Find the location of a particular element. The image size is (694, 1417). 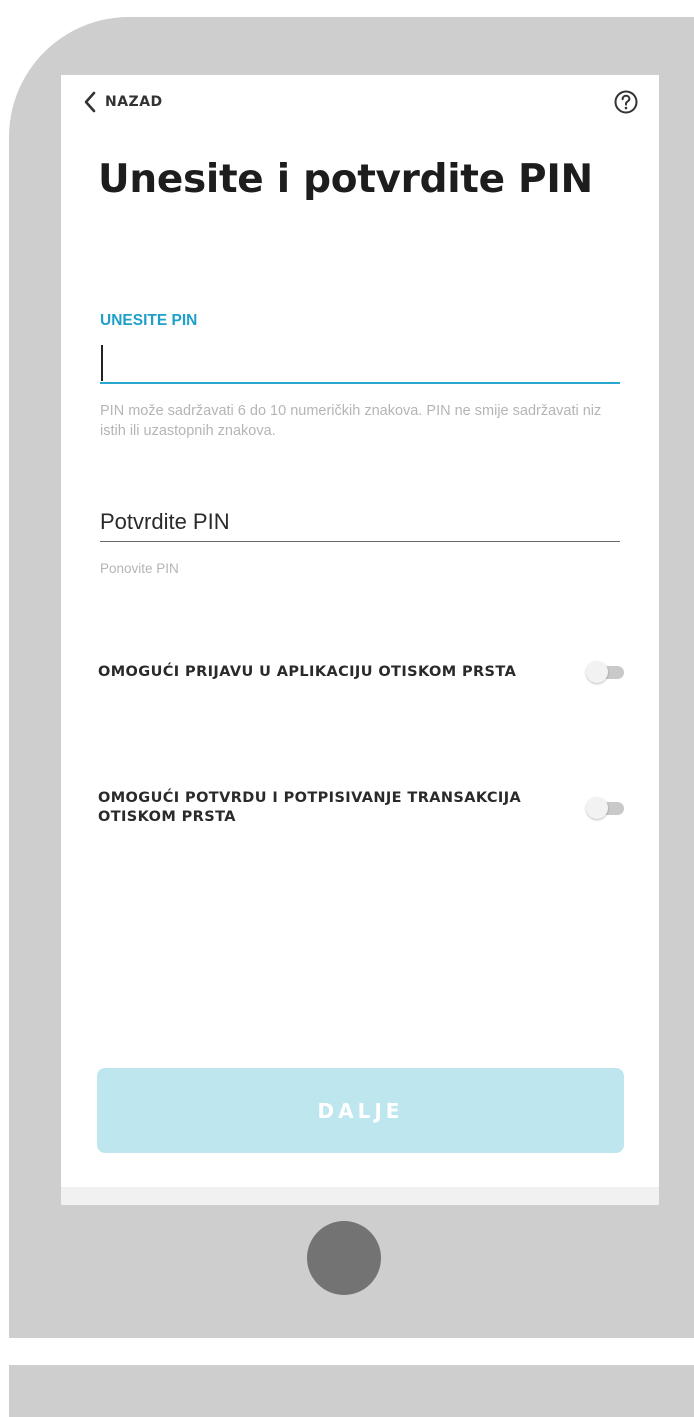

back-button: NAZAD is located at coordinates (123, 102).